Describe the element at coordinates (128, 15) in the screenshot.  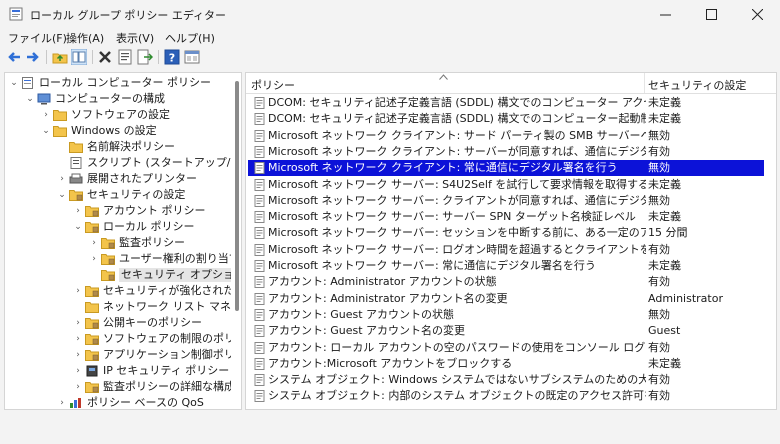
I see `window-title: ローカル グループ ポリシー エディター` at that location.